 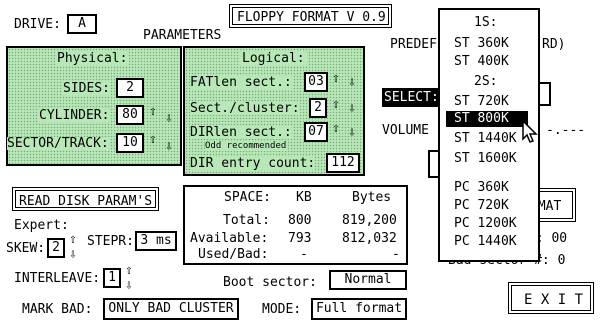 I want to click on fatlen-down-arrow-icon: ⇩, so click(x=352, y=82).